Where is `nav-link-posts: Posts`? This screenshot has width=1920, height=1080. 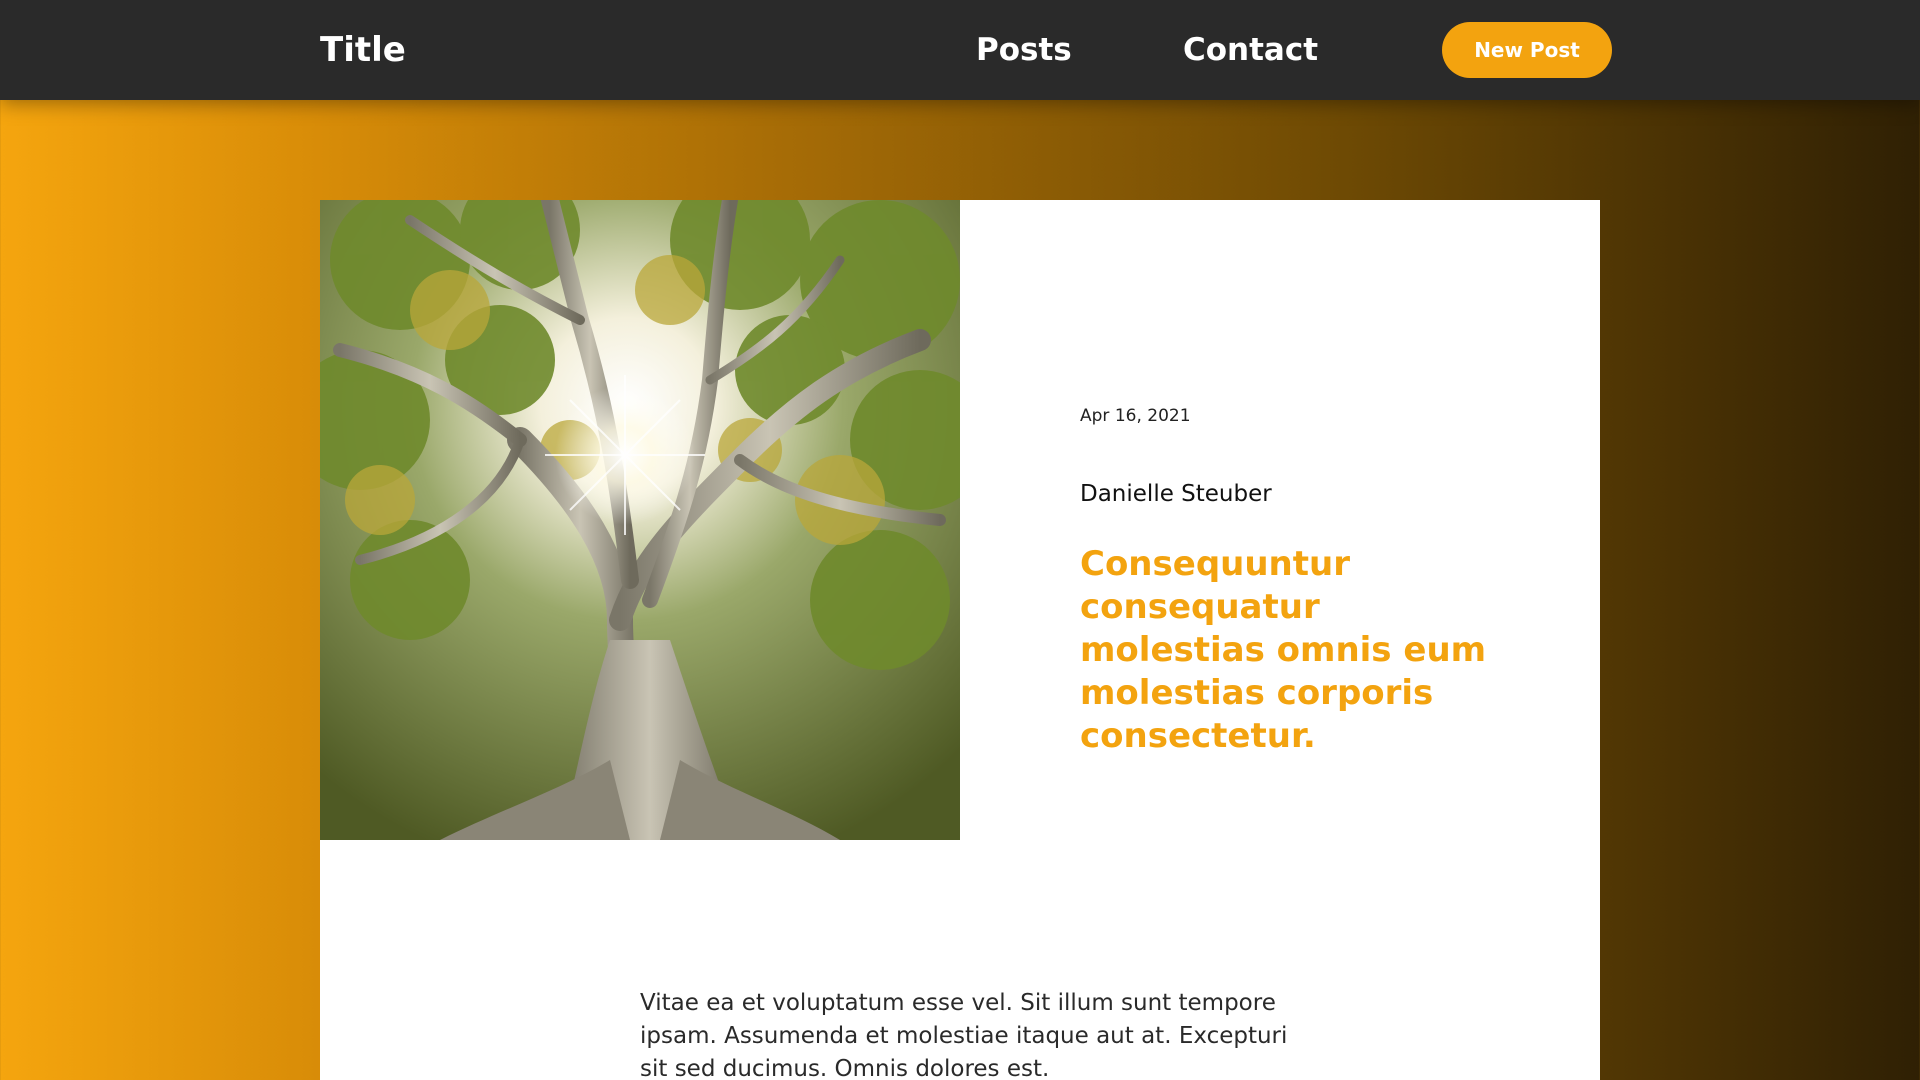
nav-link-posts: Posts is located at coordinates (1024, 50).